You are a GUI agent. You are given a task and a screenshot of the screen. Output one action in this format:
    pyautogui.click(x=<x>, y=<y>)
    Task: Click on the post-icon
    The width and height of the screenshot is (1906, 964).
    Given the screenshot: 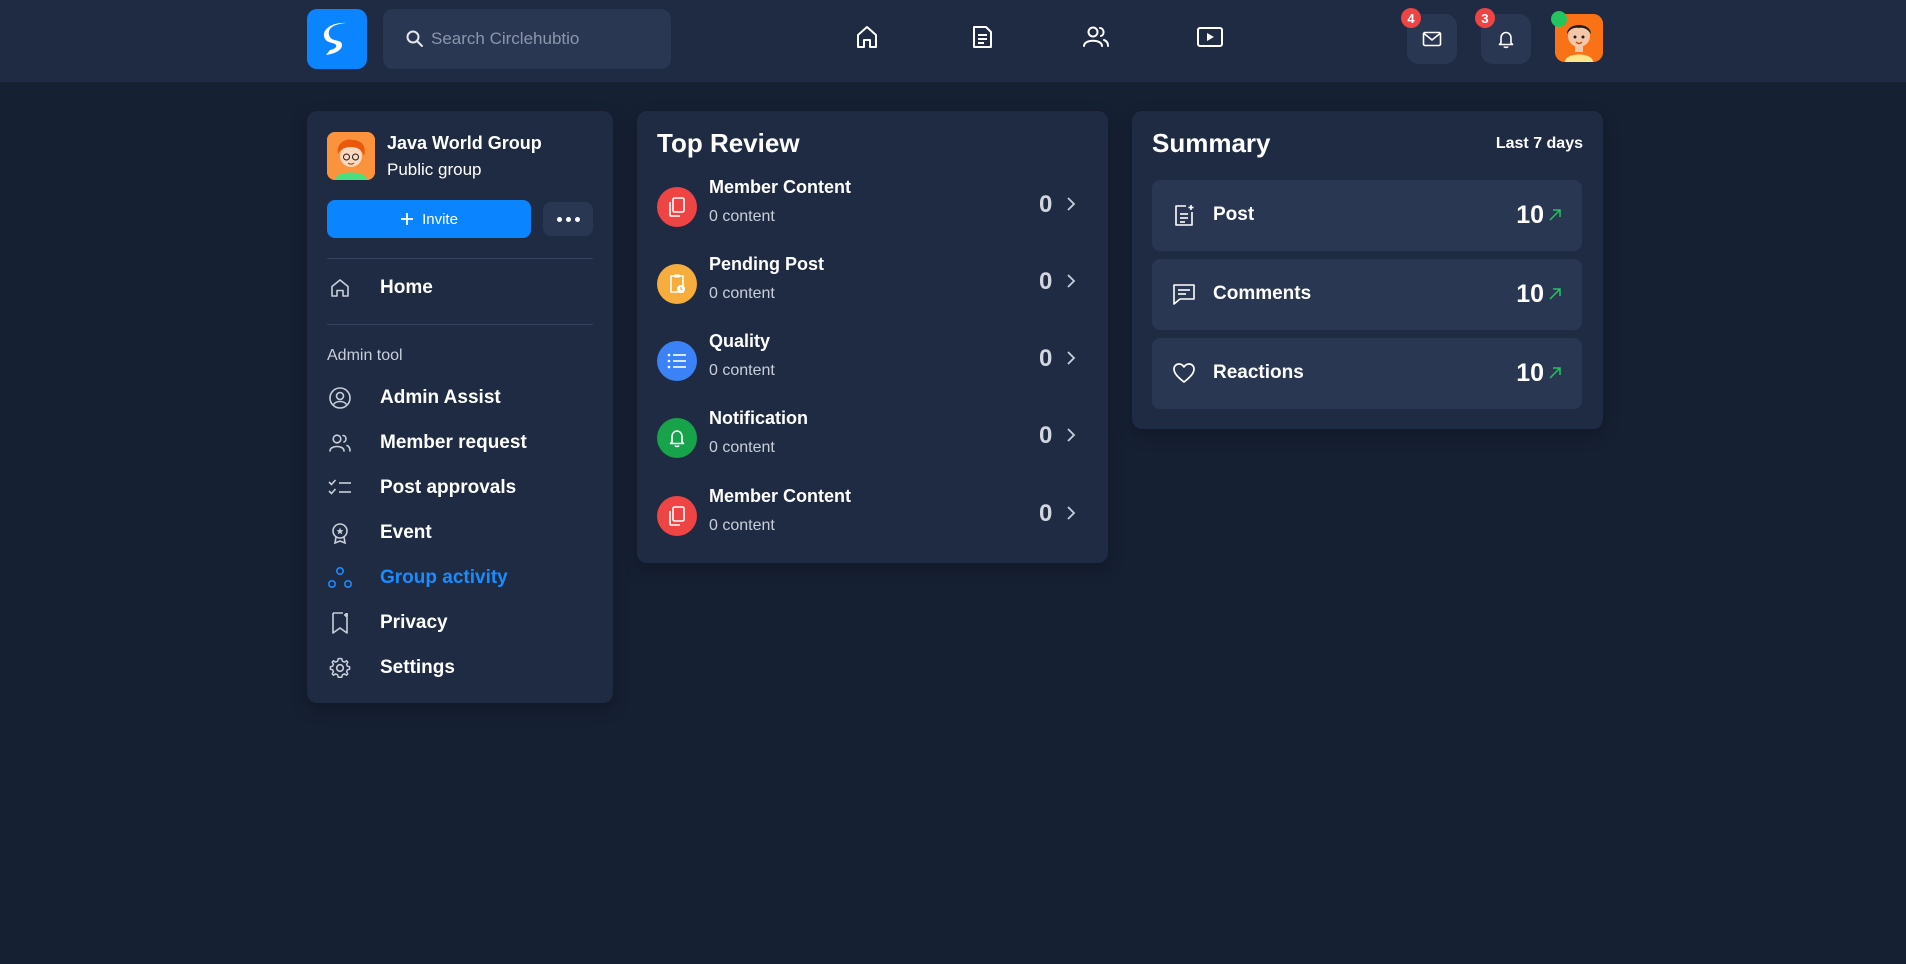 What is the action you would take?
    pyautogui.click(x=1184, y=215)
    